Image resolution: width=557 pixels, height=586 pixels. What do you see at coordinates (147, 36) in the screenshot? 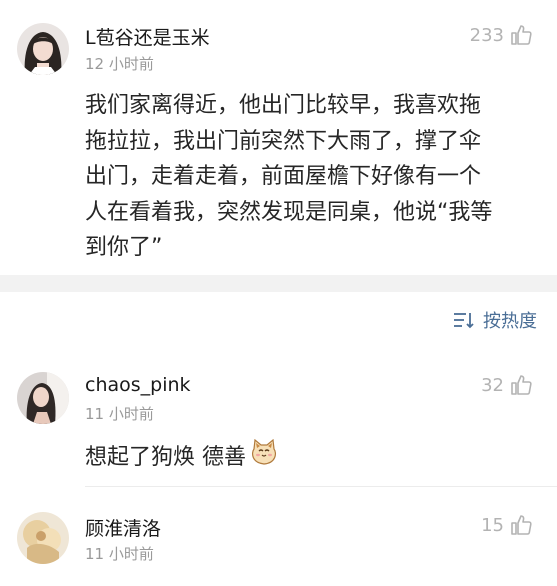
I see `post-username: L苞谷还是玉米` at bounding box center [147, 36].